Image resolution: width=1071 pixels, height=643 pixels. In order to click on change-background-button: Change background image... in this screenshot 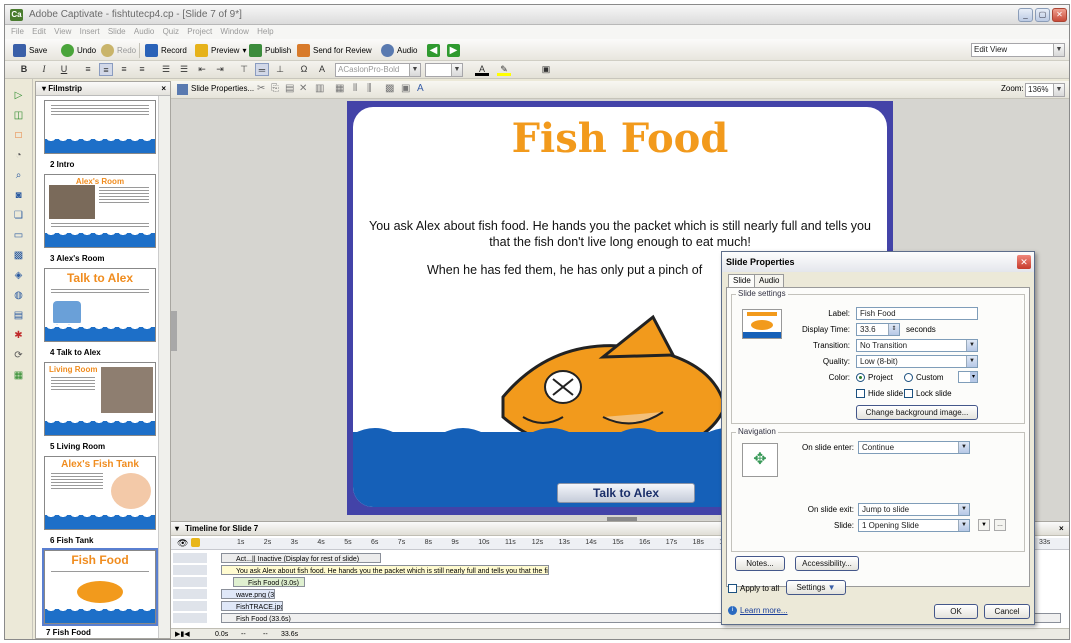, I will do `click(917, 412)`.